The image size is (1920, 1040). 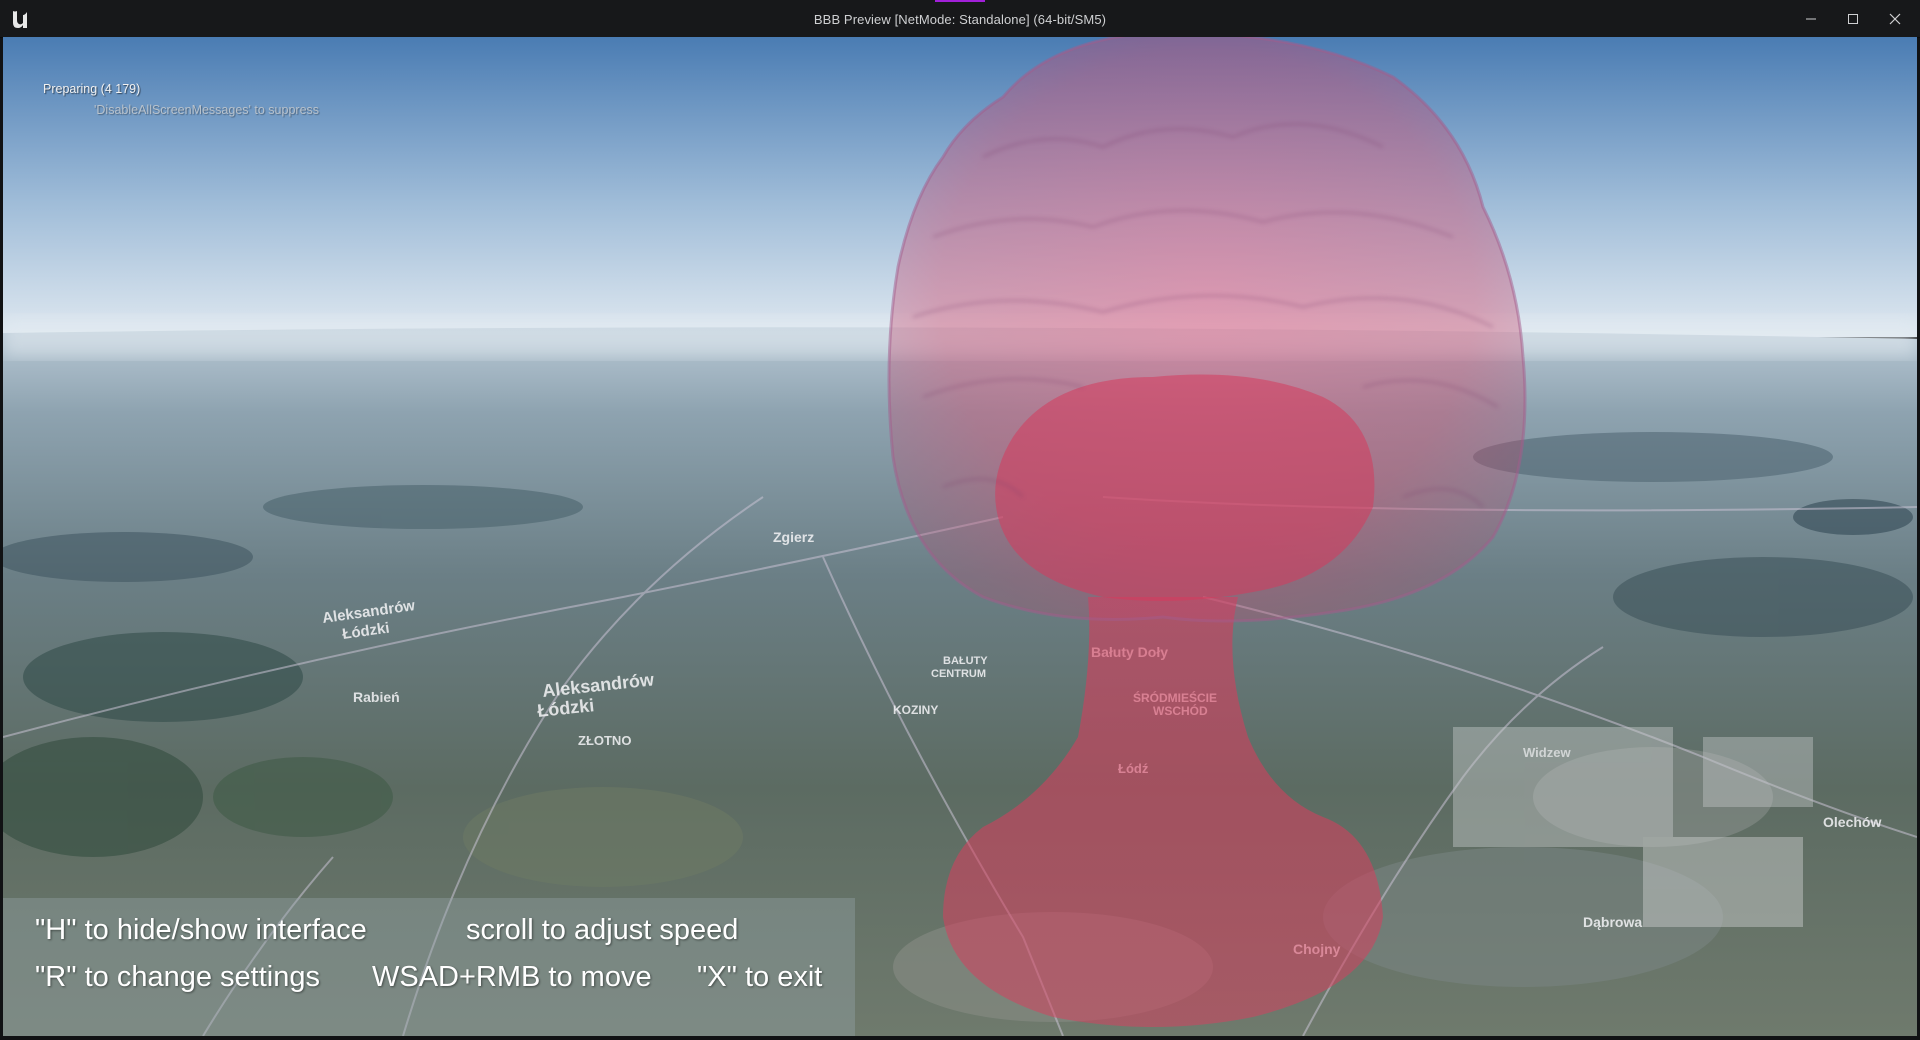 I want to click on svg-text: ZŁOTNO, so click(x=604, y=740).